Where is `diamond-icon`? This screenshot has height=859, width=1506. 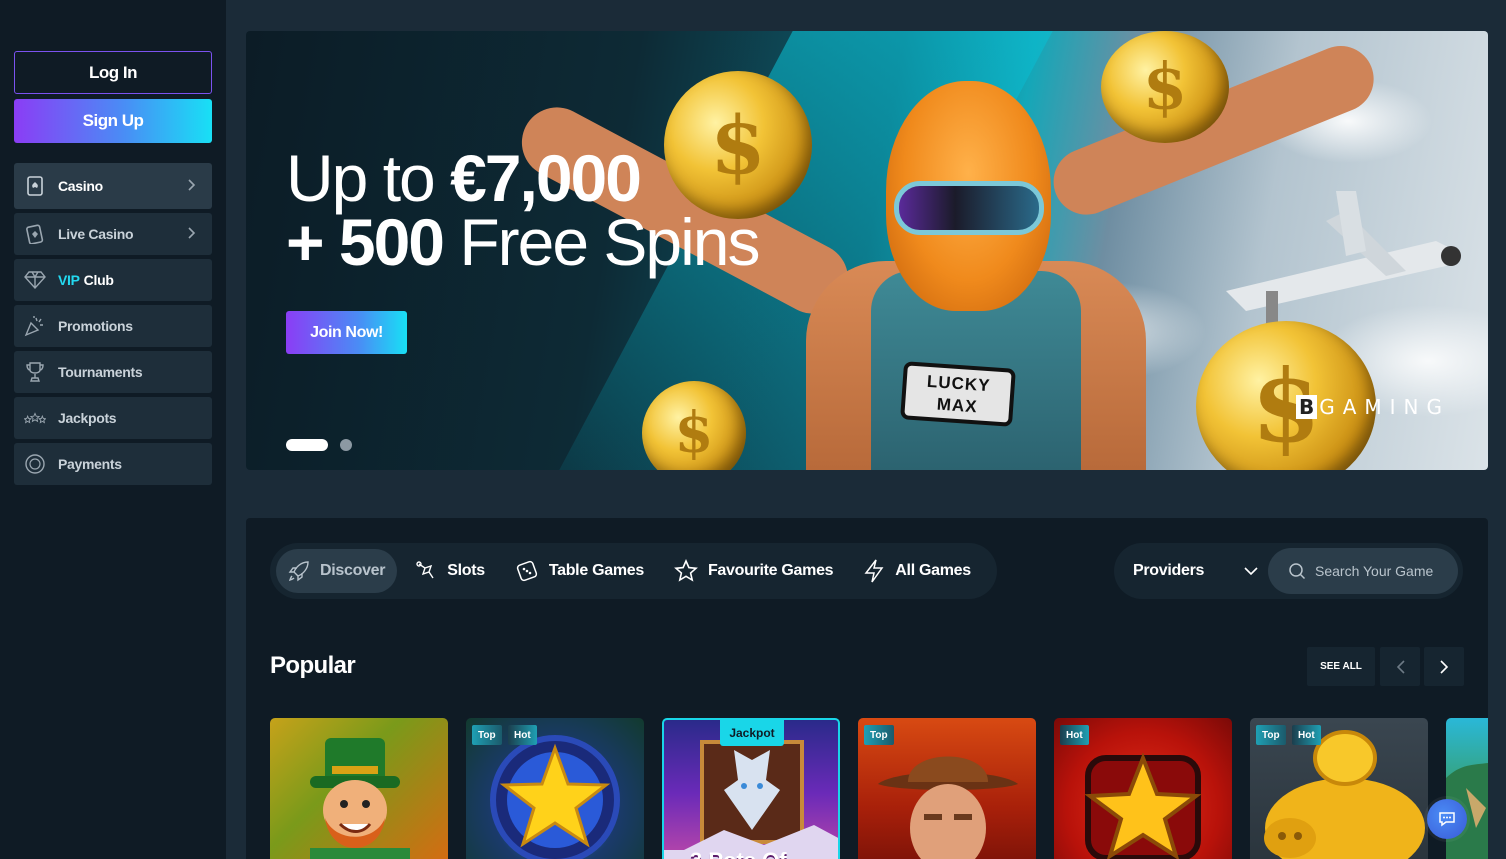
diamond-icon is located at coordinates (35, 280).